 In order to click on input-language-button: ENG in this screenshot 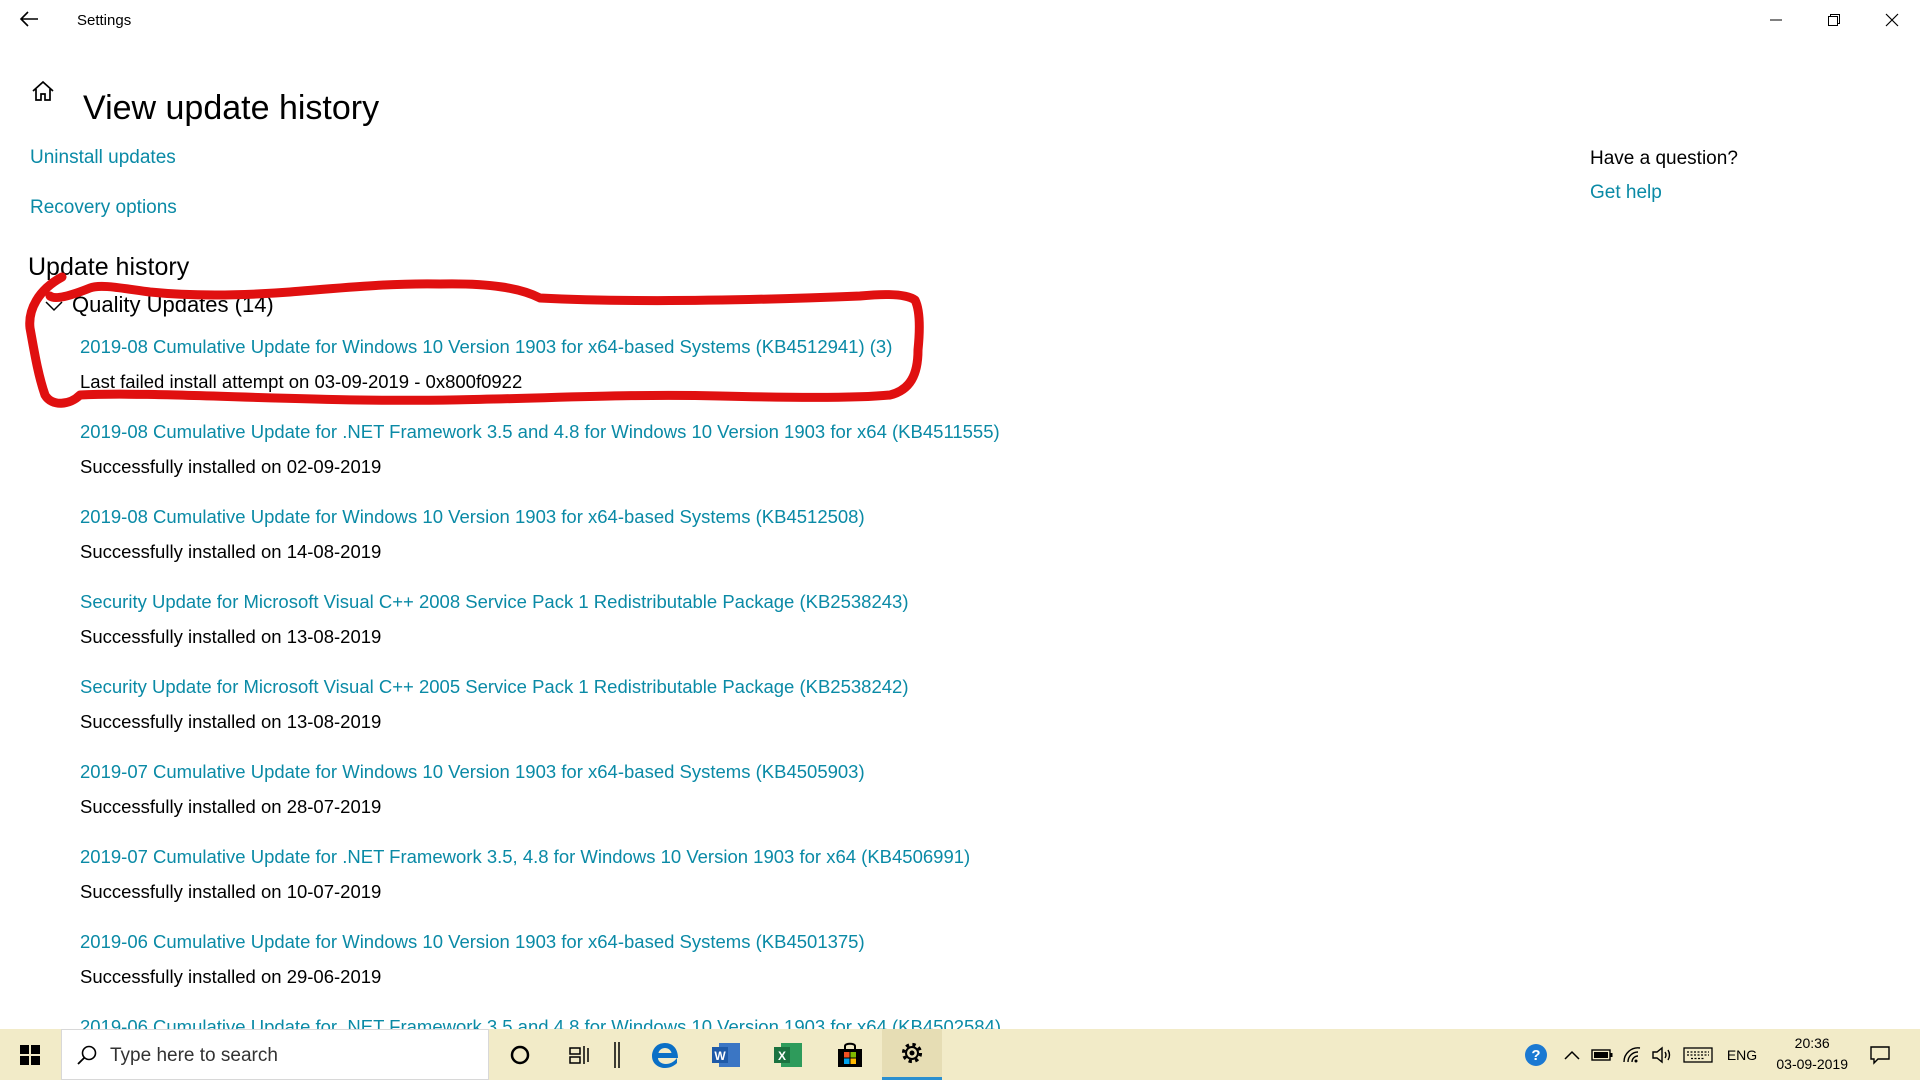, I will do `click(1742, 1054)`.